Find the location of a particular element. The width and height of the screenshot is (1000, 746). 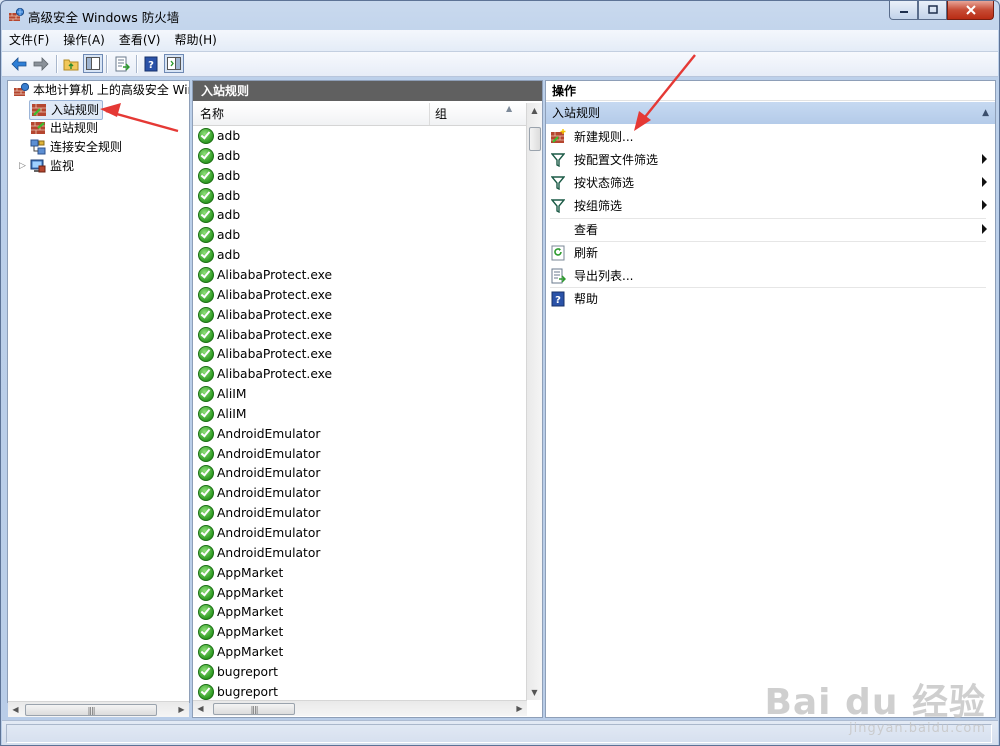

close-button is located at coordinates (970, 10).